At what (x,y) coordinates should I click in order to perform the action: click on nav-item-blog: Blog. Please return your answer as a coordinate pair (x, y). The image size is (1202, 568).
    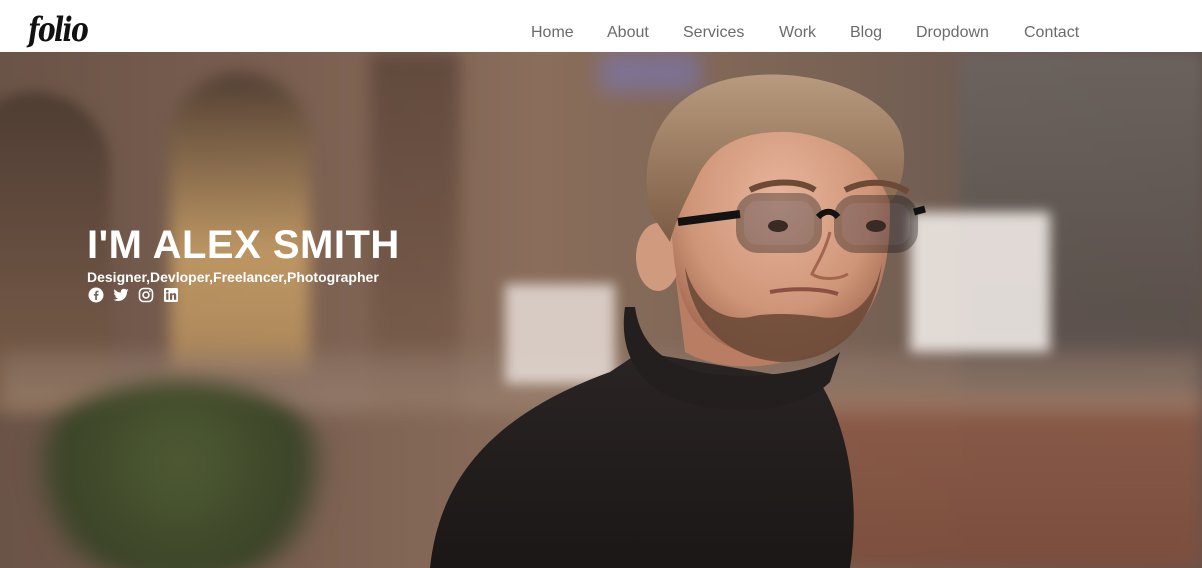
    Looking at the image, I should click on (866, 33).